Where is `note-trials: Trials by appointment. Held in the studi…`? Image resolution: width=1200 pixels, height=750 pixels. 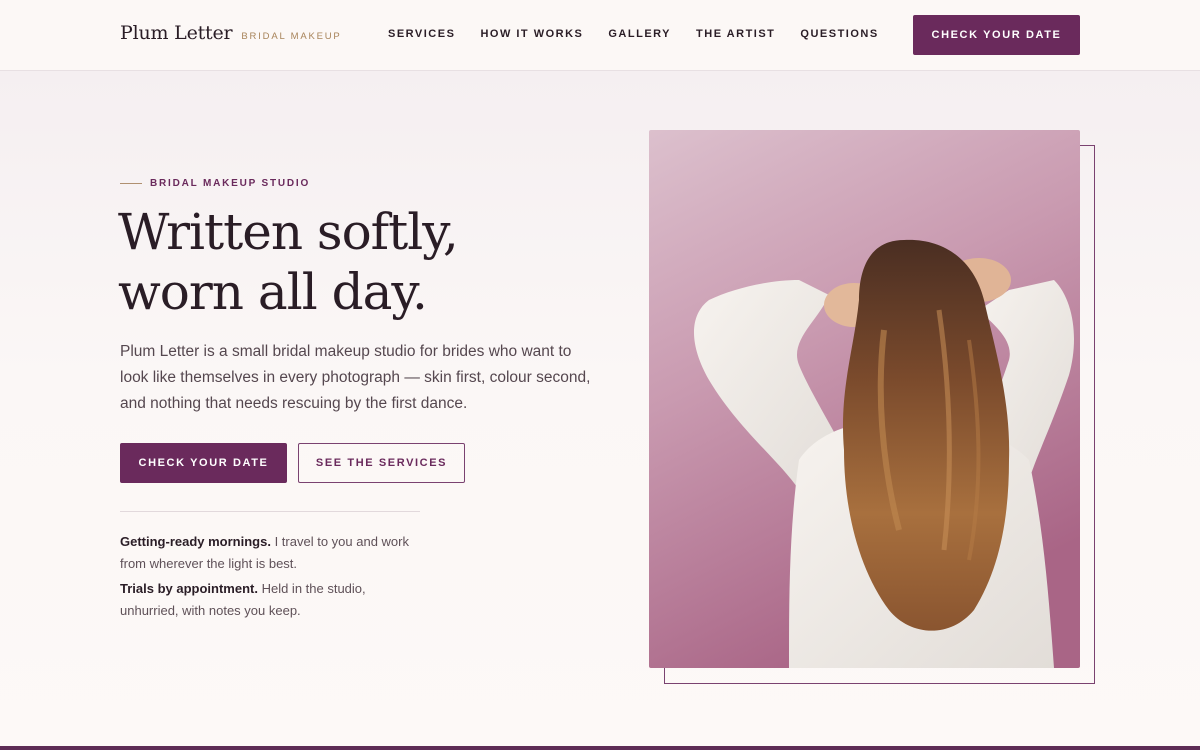 note-trials: Trials by appointment. Held in the studi… is located at coordinates (270, 600).